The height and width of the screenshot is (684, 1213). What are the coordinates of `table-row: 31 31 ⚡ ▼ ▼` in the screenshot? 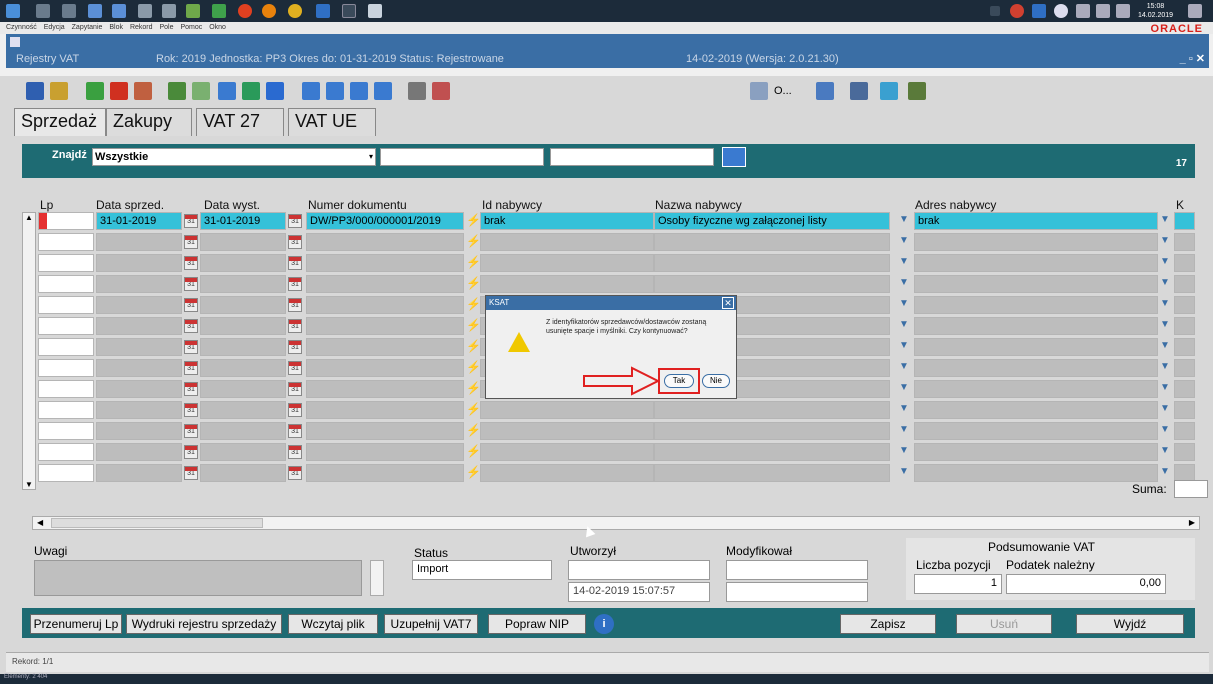 It's located at (608, 473).